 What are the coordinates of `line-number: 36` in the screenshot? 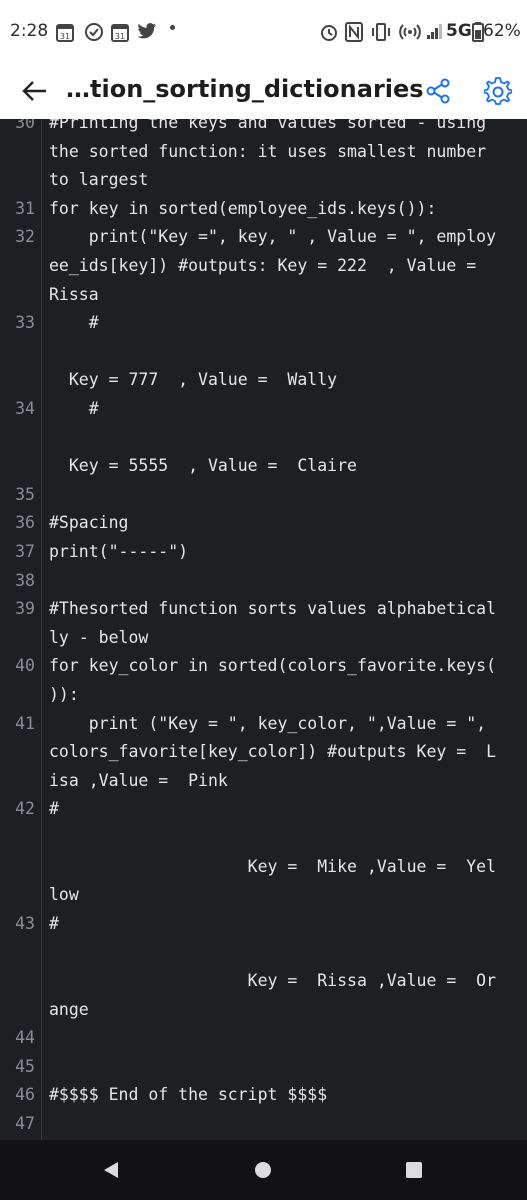 It's located at (25, 523).